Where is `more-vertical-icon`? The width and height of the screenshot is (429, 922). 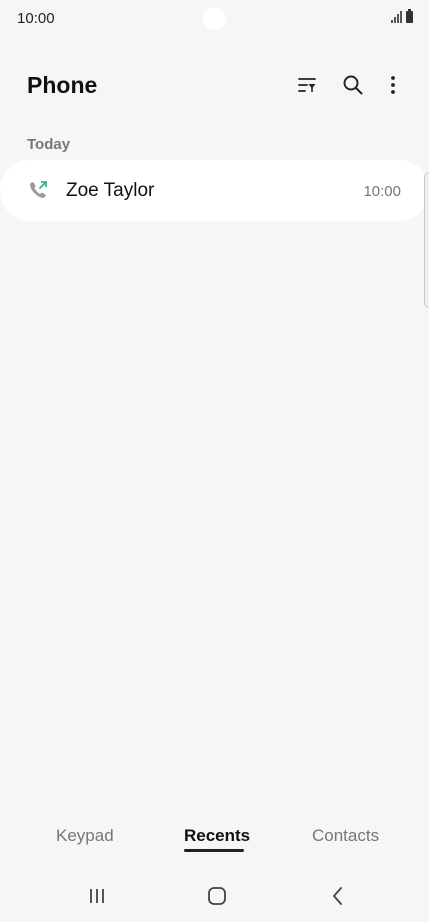 more-vertical-icon is located at coordinates (393, 85).